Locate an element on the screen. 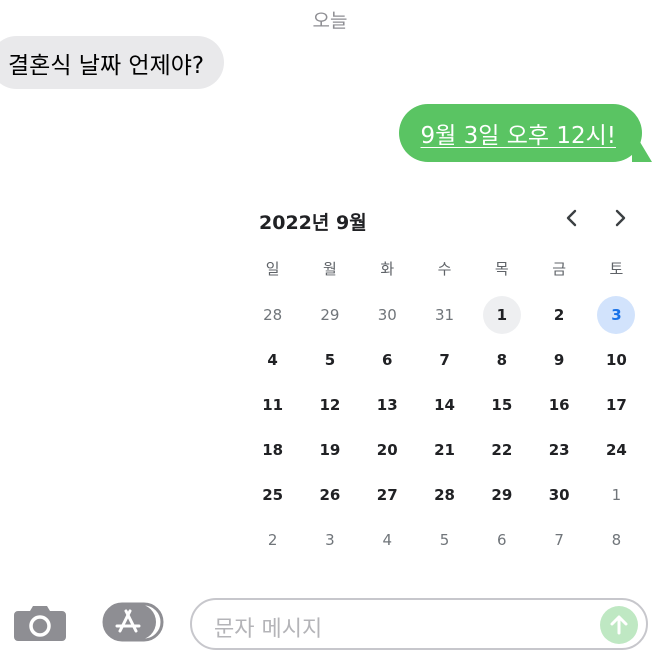 The height and width of the screenshot is (660, 660). calendar-day-number: 25 is located at coordinates (273, 494).